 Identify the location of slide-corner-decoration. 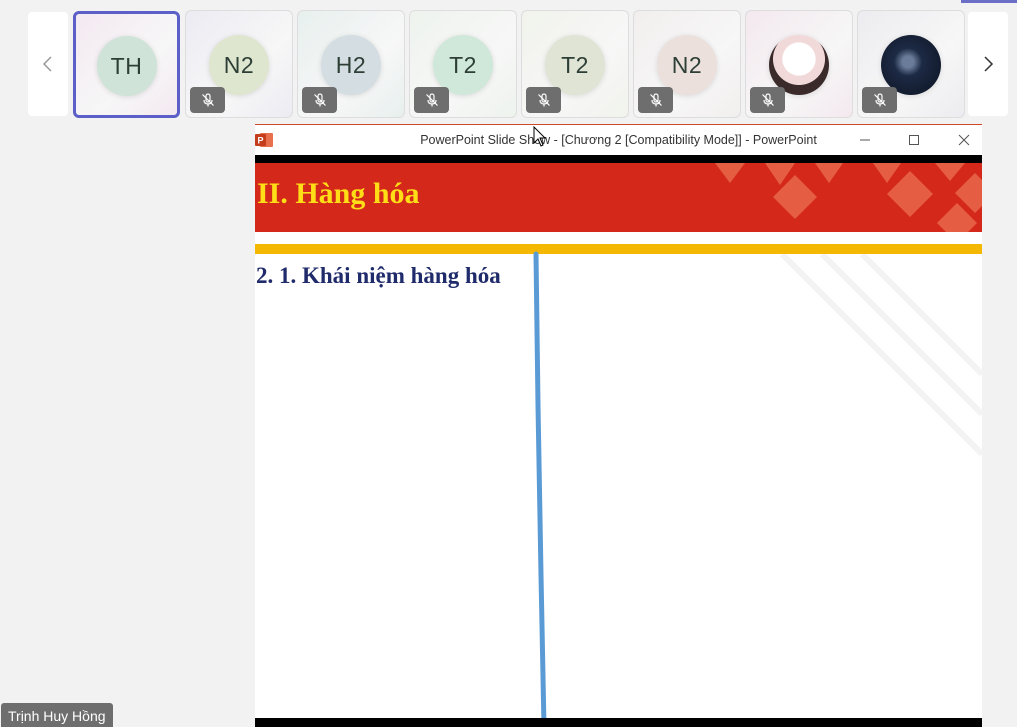
(880, 355).